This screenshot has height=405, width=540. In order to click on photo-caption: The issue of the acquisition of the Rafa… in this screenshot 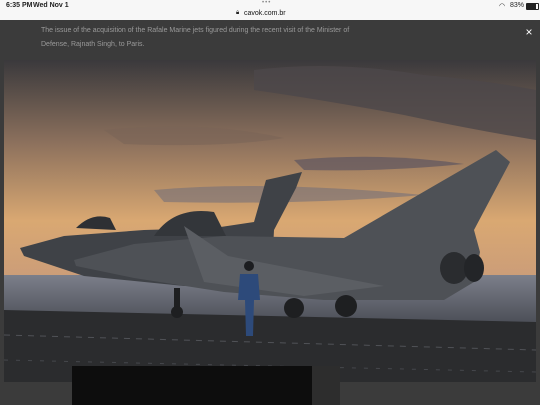, I will do `click(195, 37)`.